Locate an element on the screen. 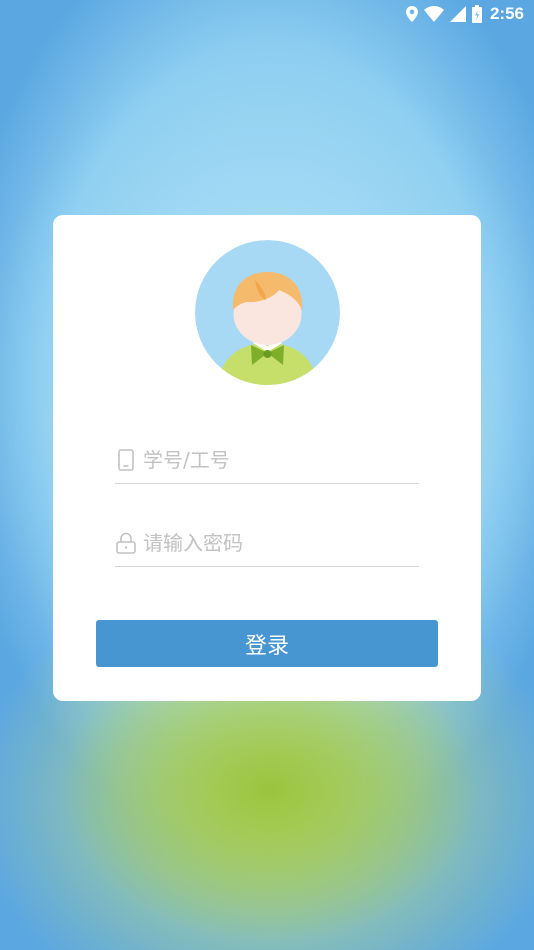  password-field is located at coordinates (267, 543).